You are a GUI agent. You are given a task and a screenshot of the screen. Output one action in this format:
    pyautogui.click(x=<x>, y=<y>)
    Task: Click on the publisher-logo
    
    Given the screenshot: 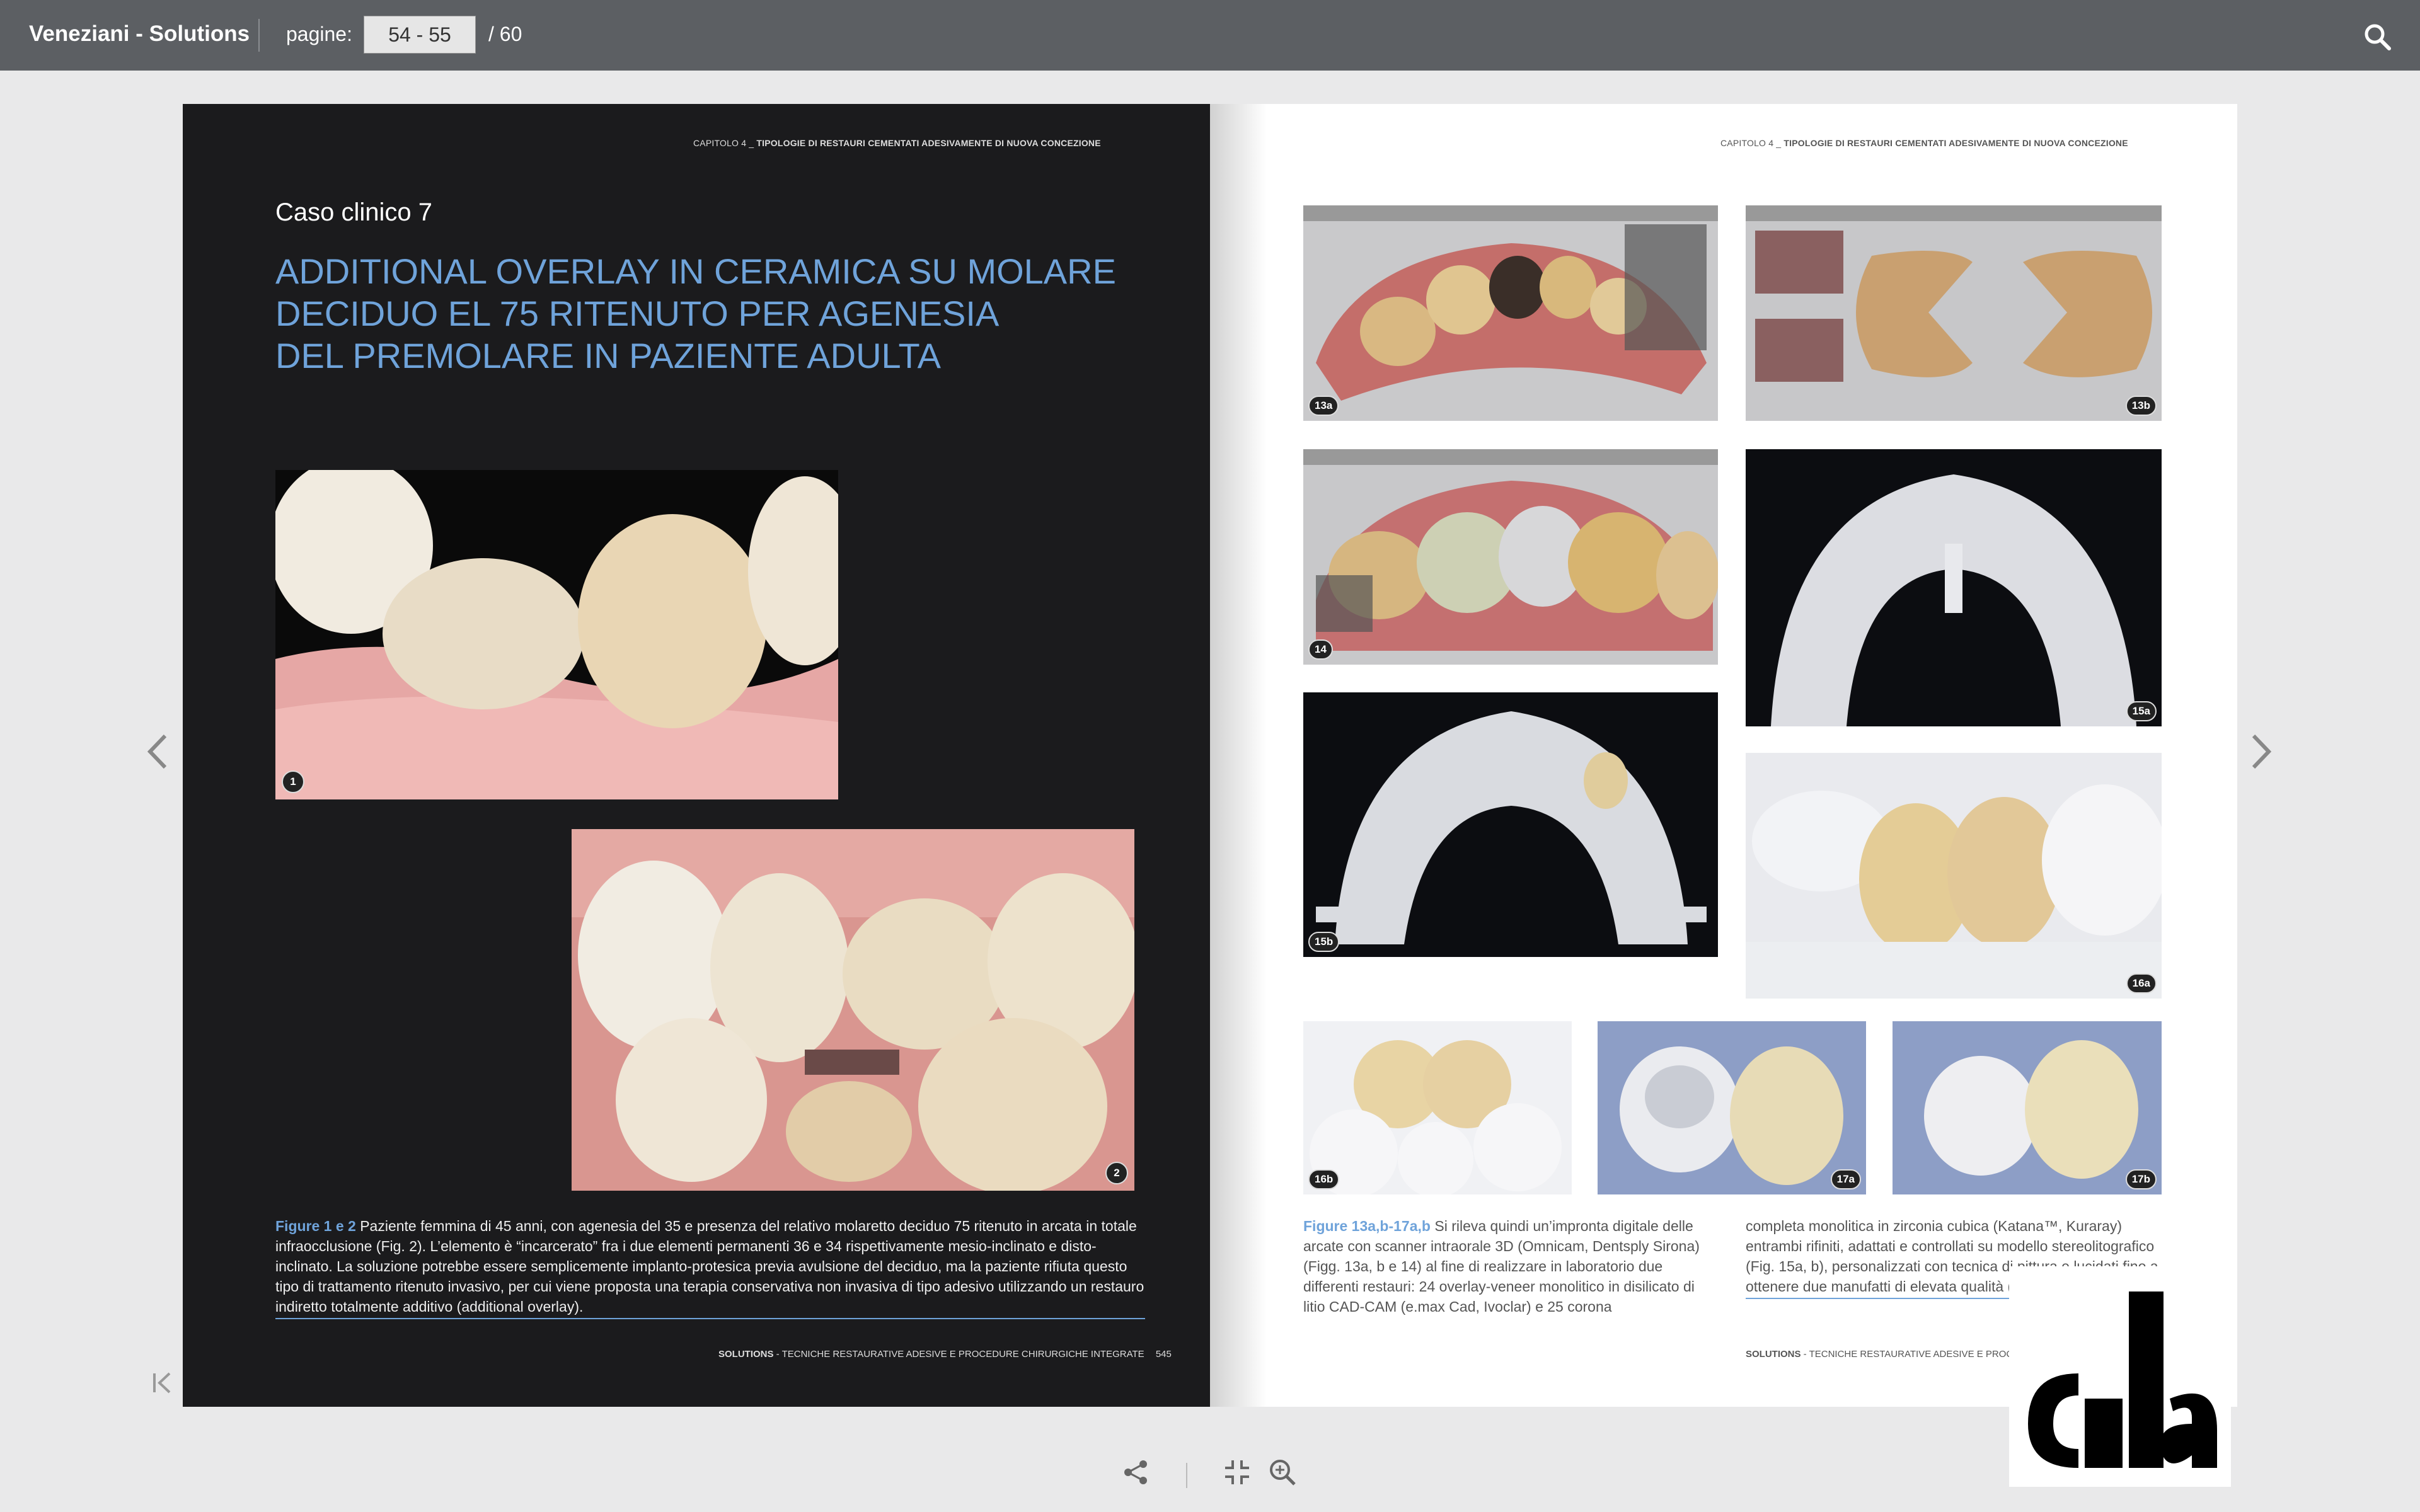 What is the action you would take?
    pyautogui.click(x=2120, y=1376)
    